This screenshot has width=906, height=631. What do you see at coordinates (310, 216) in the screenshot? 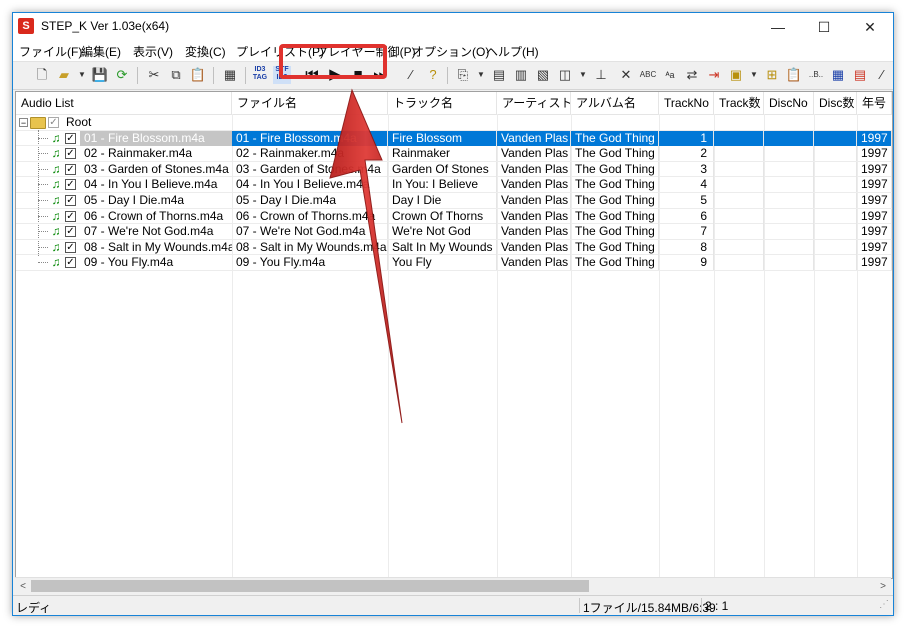
I see `cell-file: 06 - Crown of Thorns.m4a` at bounding box center [310, 216].